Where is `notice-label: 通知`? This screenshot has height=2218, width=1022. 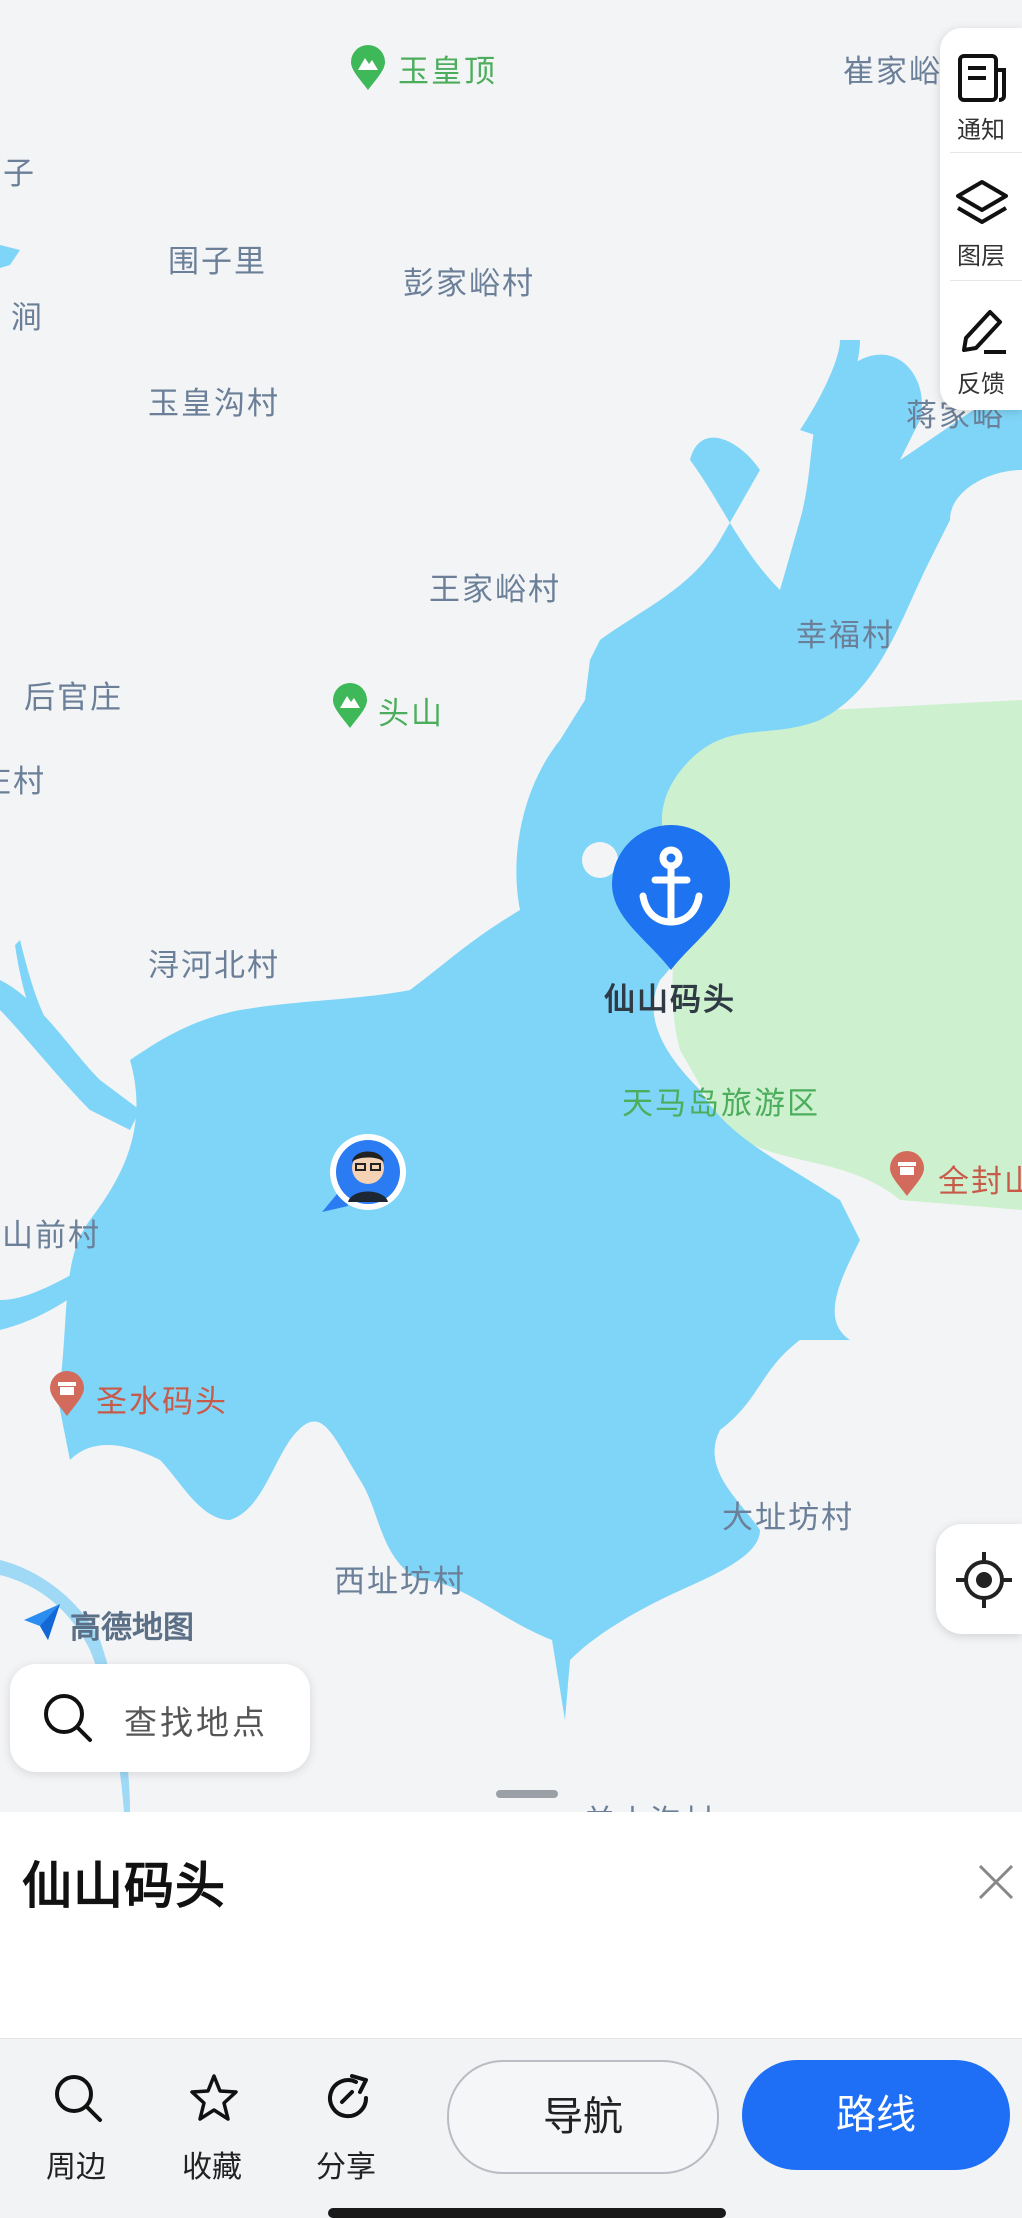 notice-label: 通知 is located at coordinates (981, 130).